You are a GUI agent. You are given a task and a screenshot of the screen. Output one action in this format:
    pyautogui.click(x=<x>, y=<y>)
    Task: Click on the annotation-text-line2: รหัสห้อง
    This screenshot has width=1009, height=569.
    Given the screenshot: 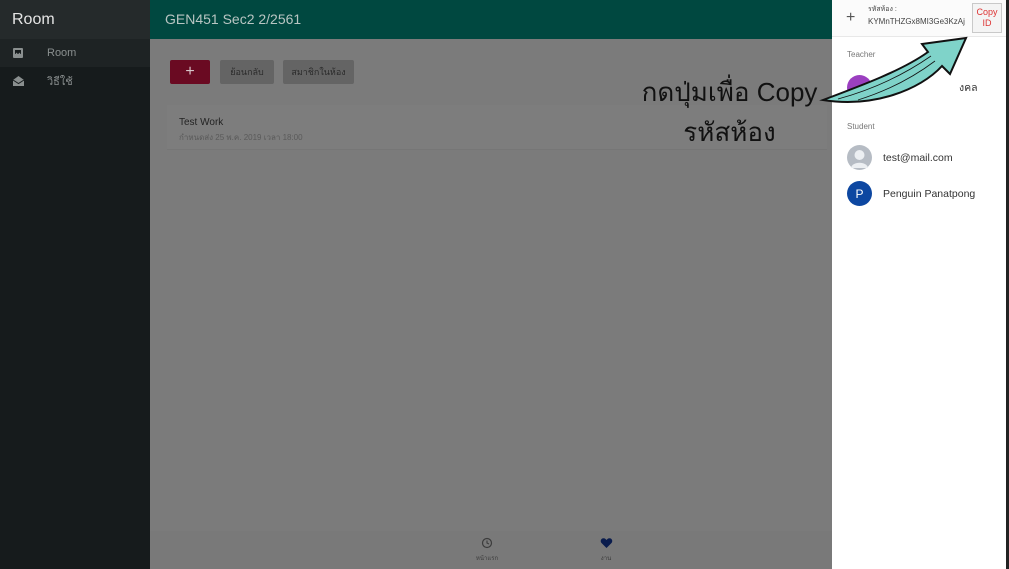 What is the action you would take?
    pyautogui.click(x=729, y=132)
    